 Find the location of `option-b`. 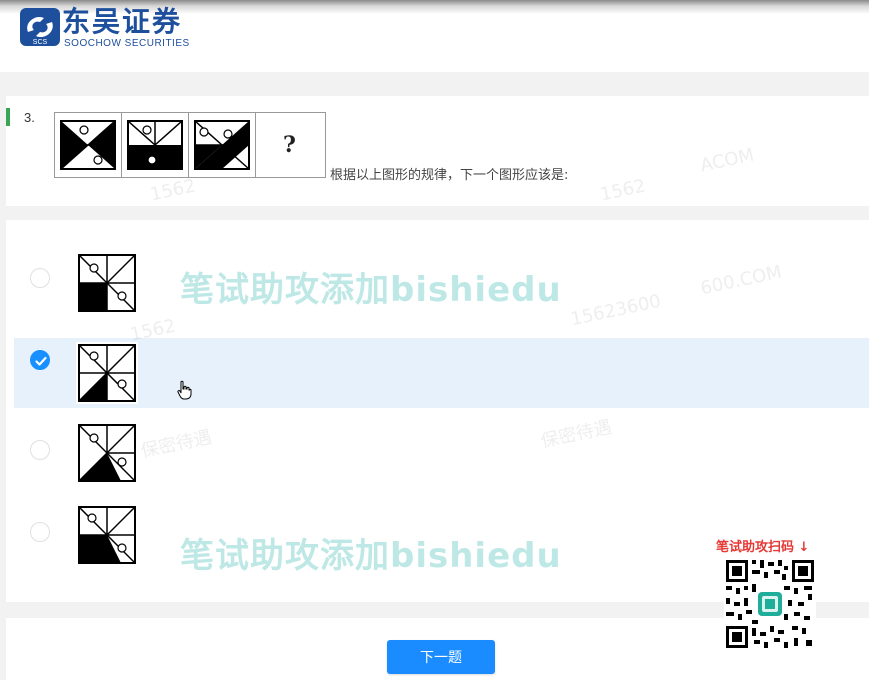

option-b is located at coordinates (441, 373).